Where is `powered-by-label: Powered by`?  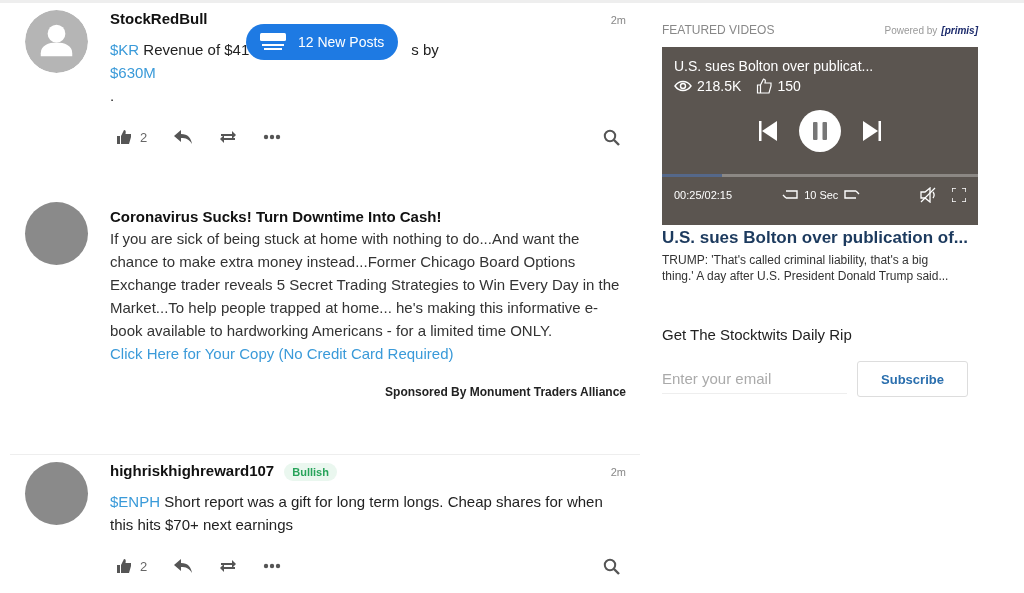 powered-by-label: Powered by is located at coordinates (911, 30).